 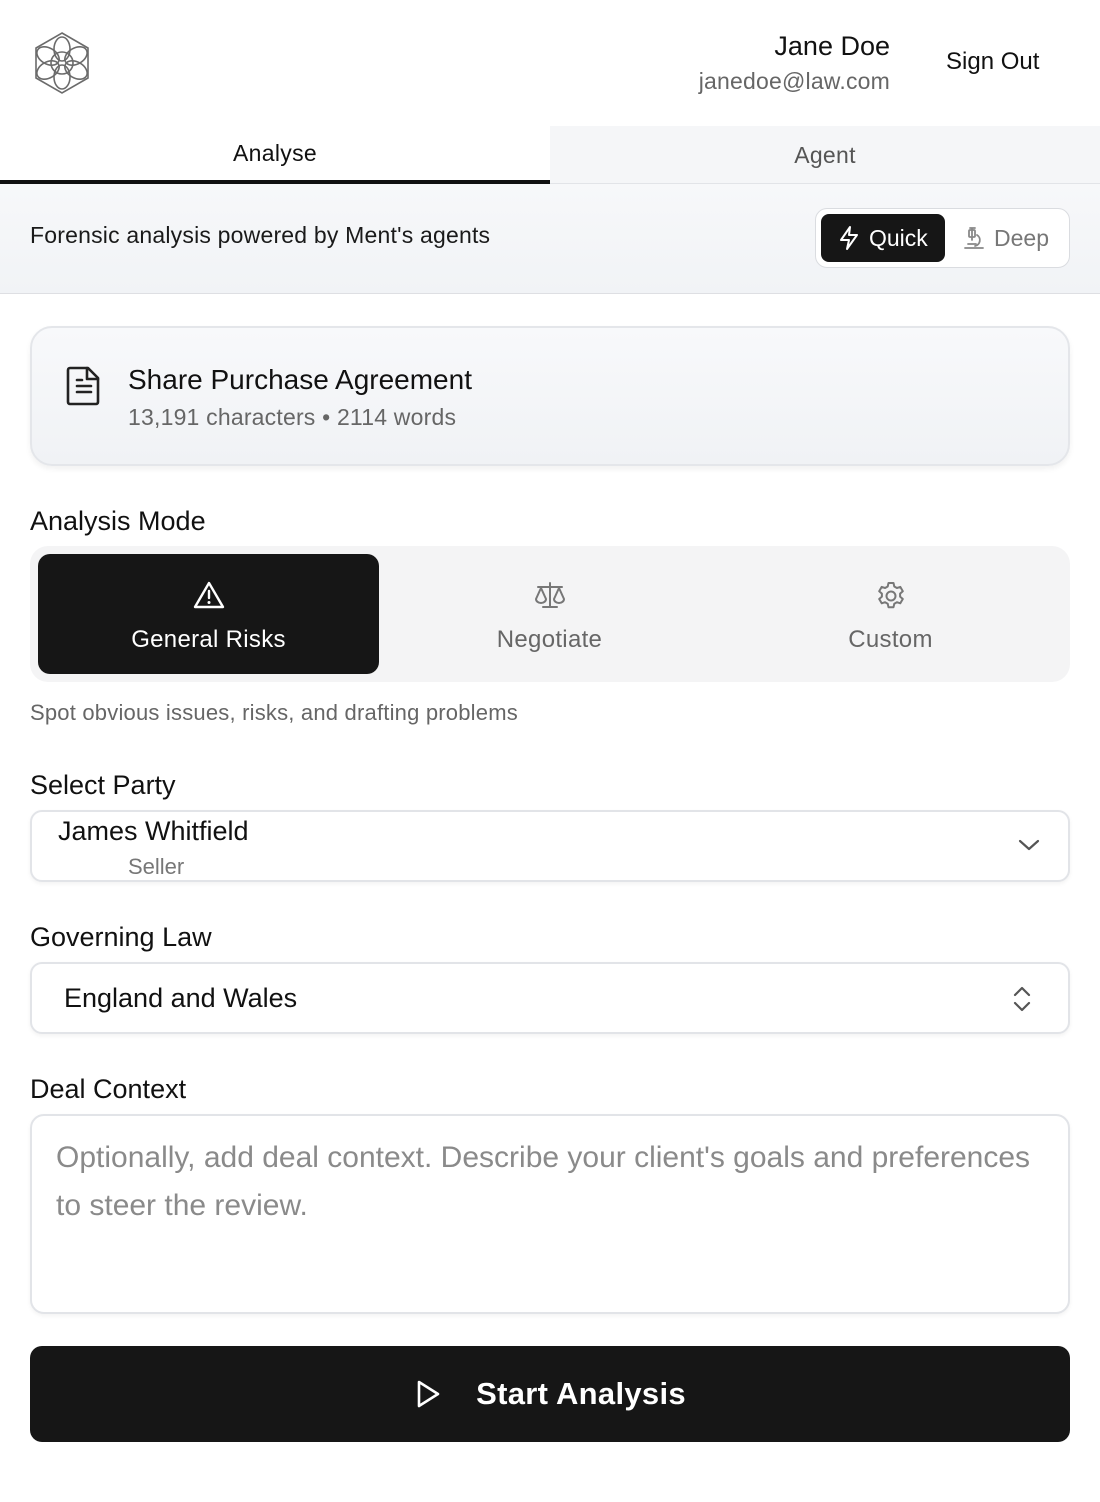 I want to click on gear-icon, so click(x=891, y=598).